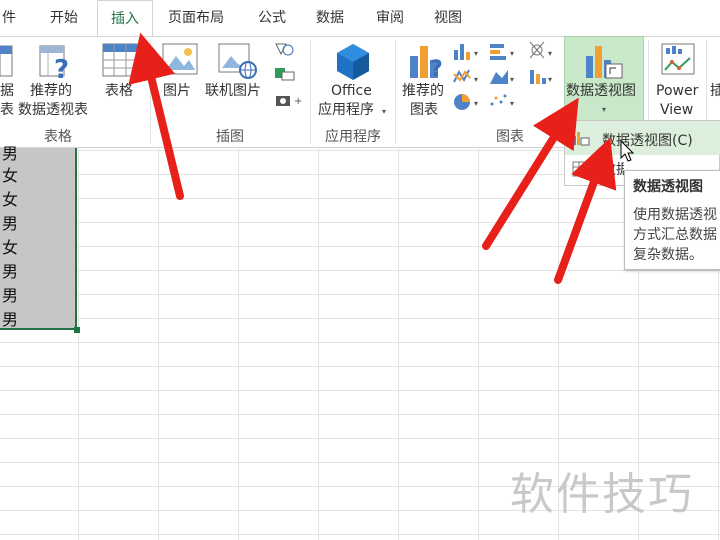  Describe the element at coordinates (585, 210) in the screenshot. I see `arrow-to-menu-item` at that location.